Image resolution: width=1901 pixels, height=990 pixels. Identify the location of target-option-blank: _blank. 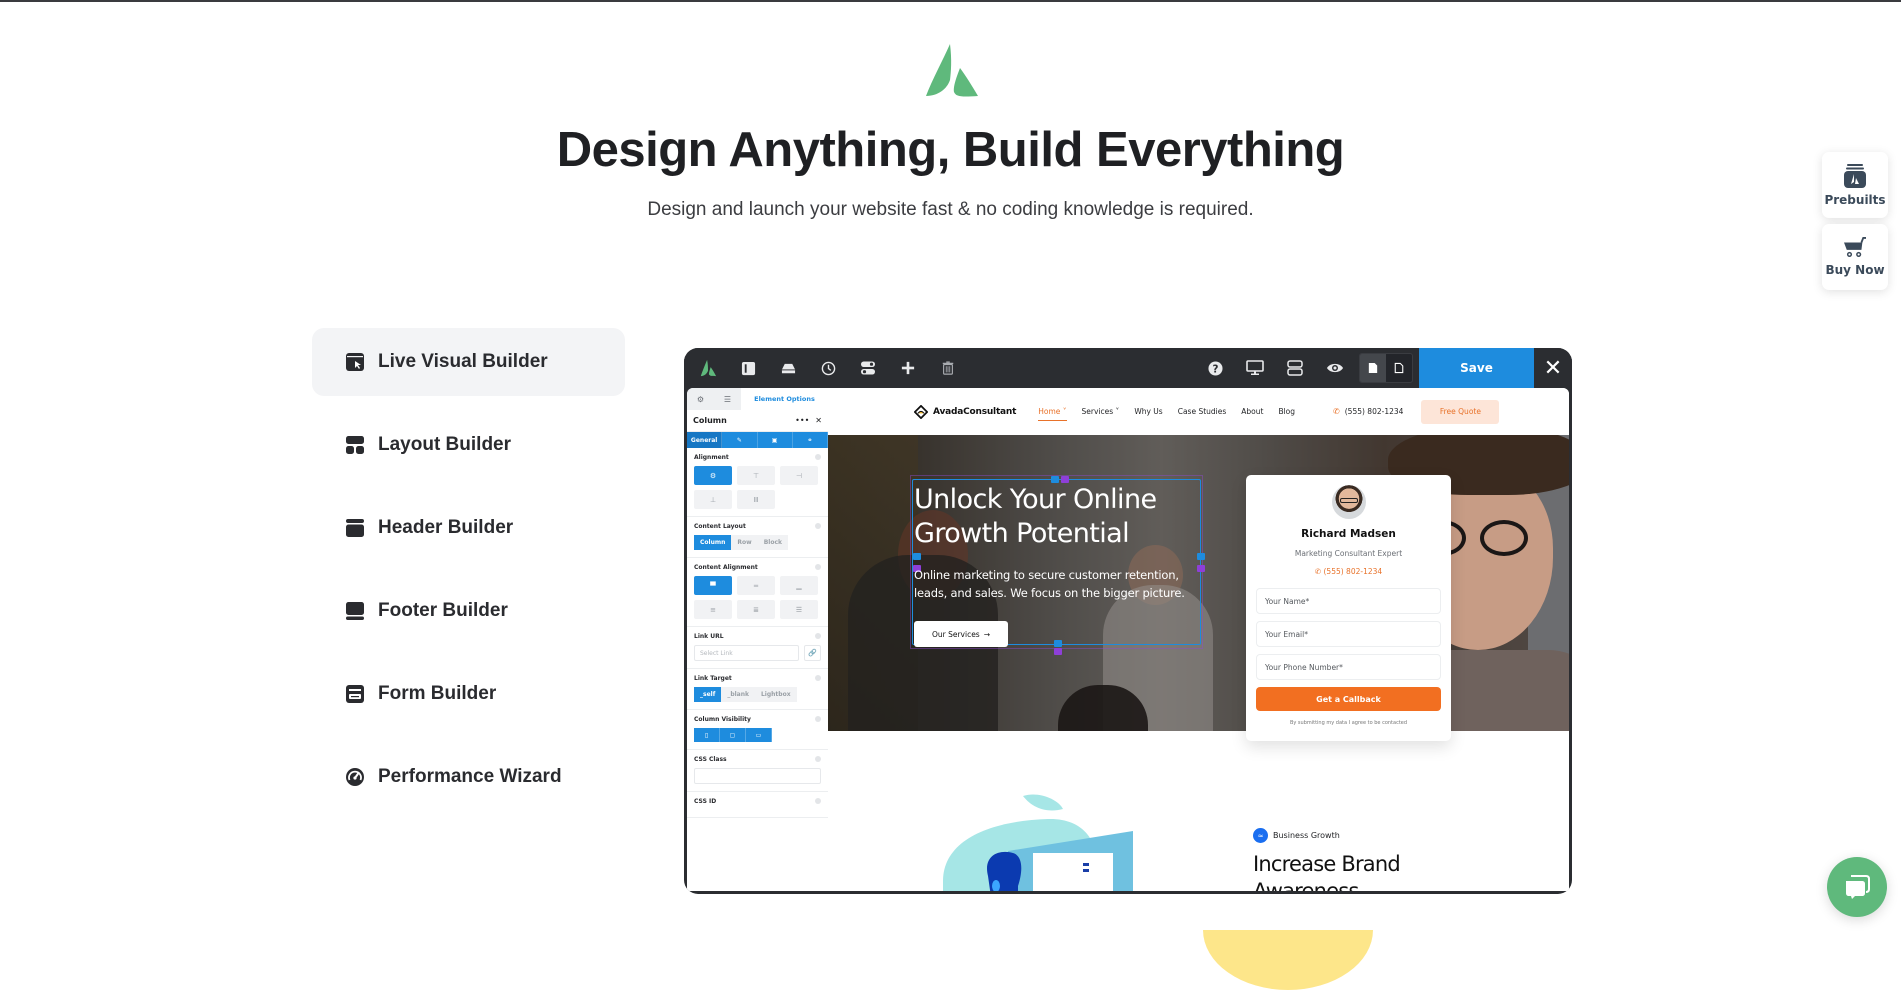
(738, 694).